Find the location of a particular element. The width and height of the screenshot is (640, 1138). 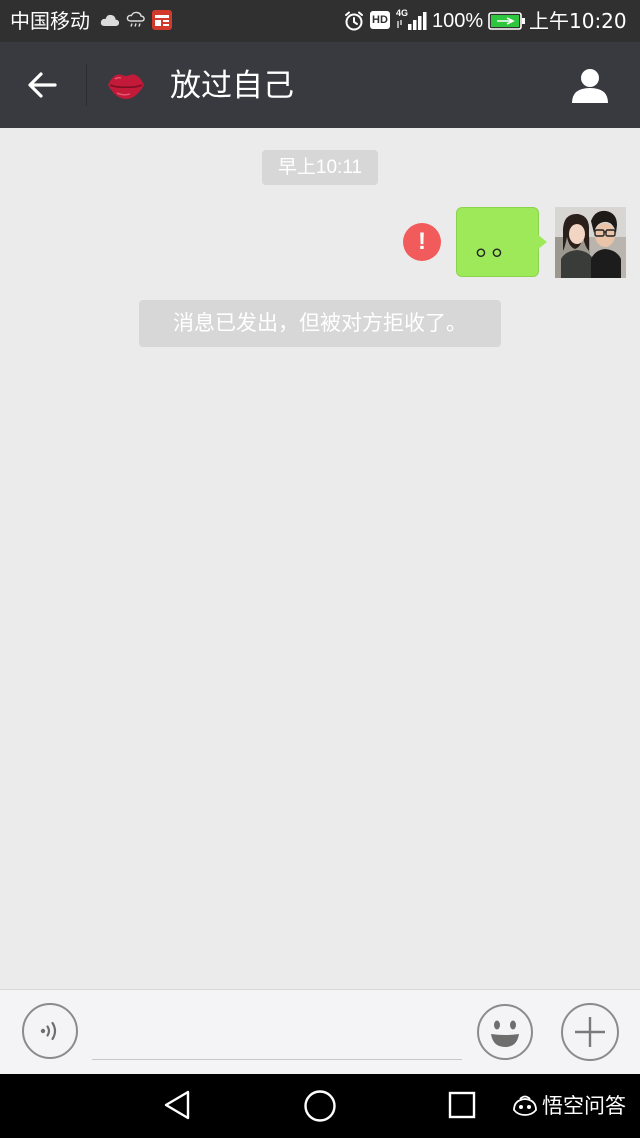

voice-icon is located at coordinates (48, 1031).